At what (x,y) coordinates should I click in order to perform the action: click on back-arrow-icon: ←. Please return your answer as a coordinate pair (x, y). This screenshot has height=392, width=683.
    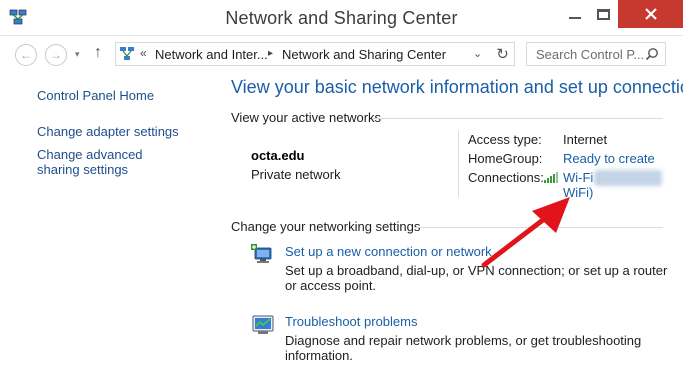
    Looking at the image, I should click on (26, 55).